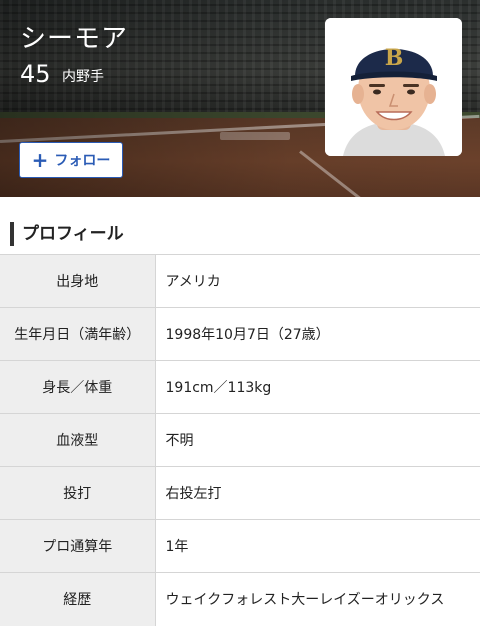 The width and height of the screenshot is (480, 626). I want to click on profile-row-blood-type: 血液型 不明, so click(240, 440).